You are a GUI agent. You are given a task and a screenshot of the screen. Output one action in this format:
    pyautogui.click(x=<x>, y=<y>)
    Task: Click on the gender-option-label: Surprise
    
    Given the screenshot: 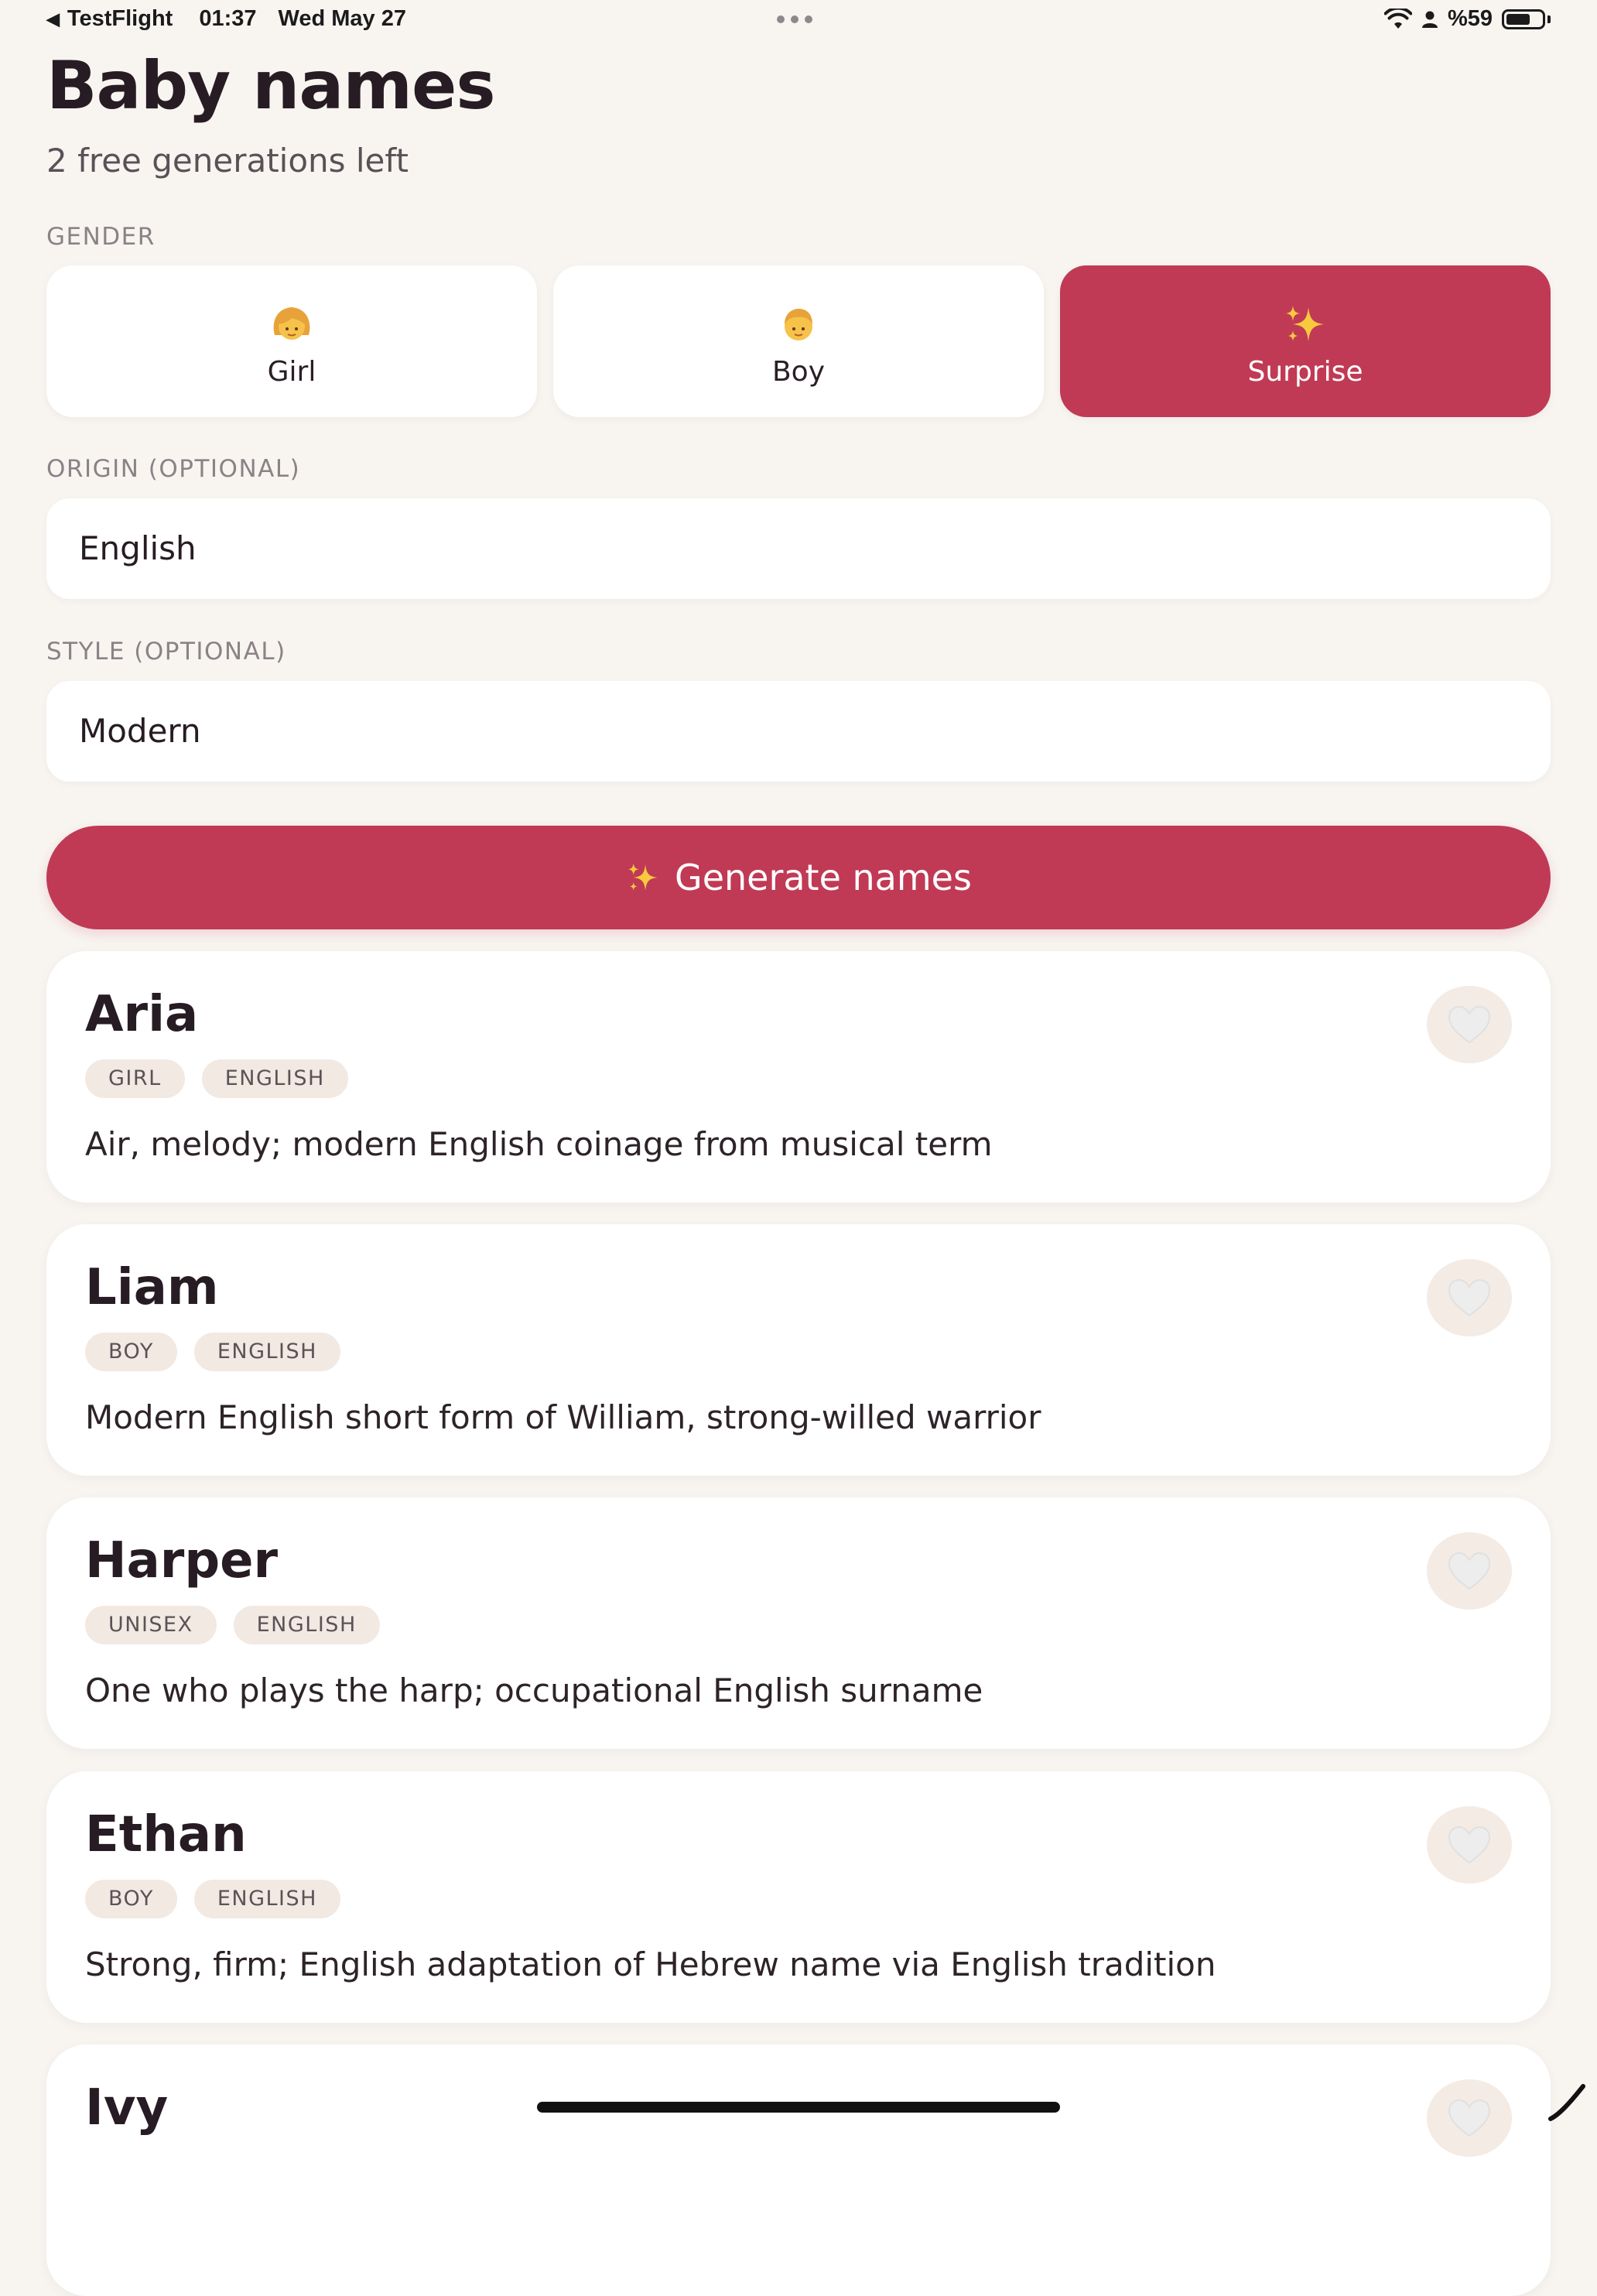 What is the action you would take?
    pyautogui.click(x=1305, y=372)
    